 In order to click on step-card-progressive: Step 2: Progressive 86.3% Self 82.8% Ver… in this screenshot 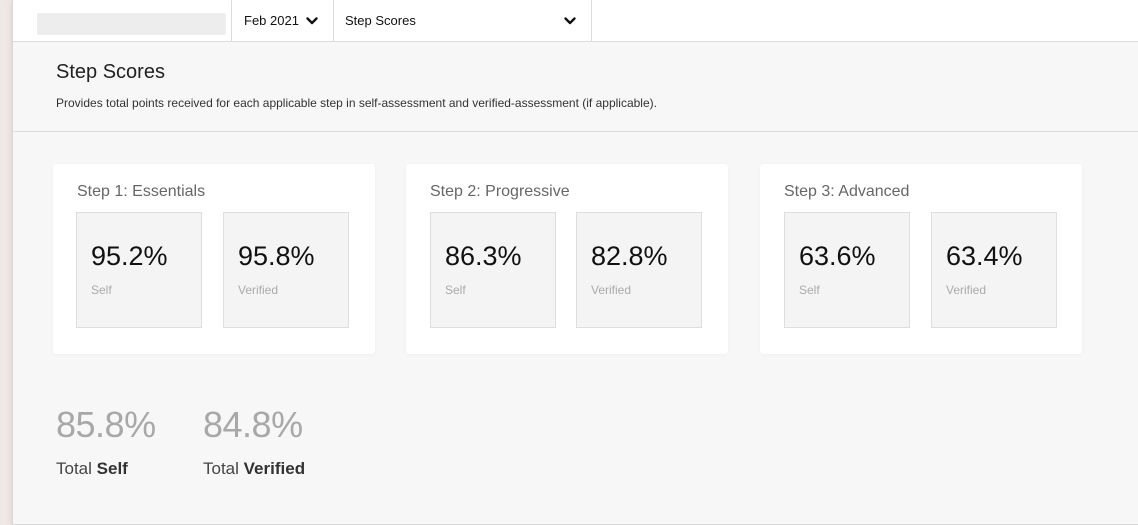, I will do `click(567, 259)`.